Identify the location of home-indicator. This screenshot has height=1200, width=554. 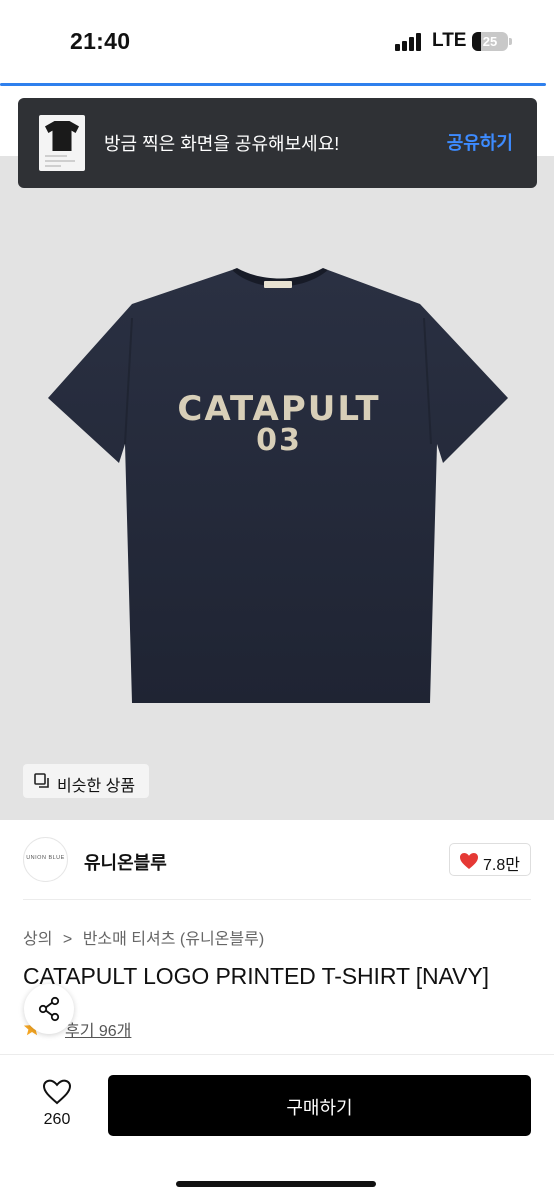
(276, 1184).